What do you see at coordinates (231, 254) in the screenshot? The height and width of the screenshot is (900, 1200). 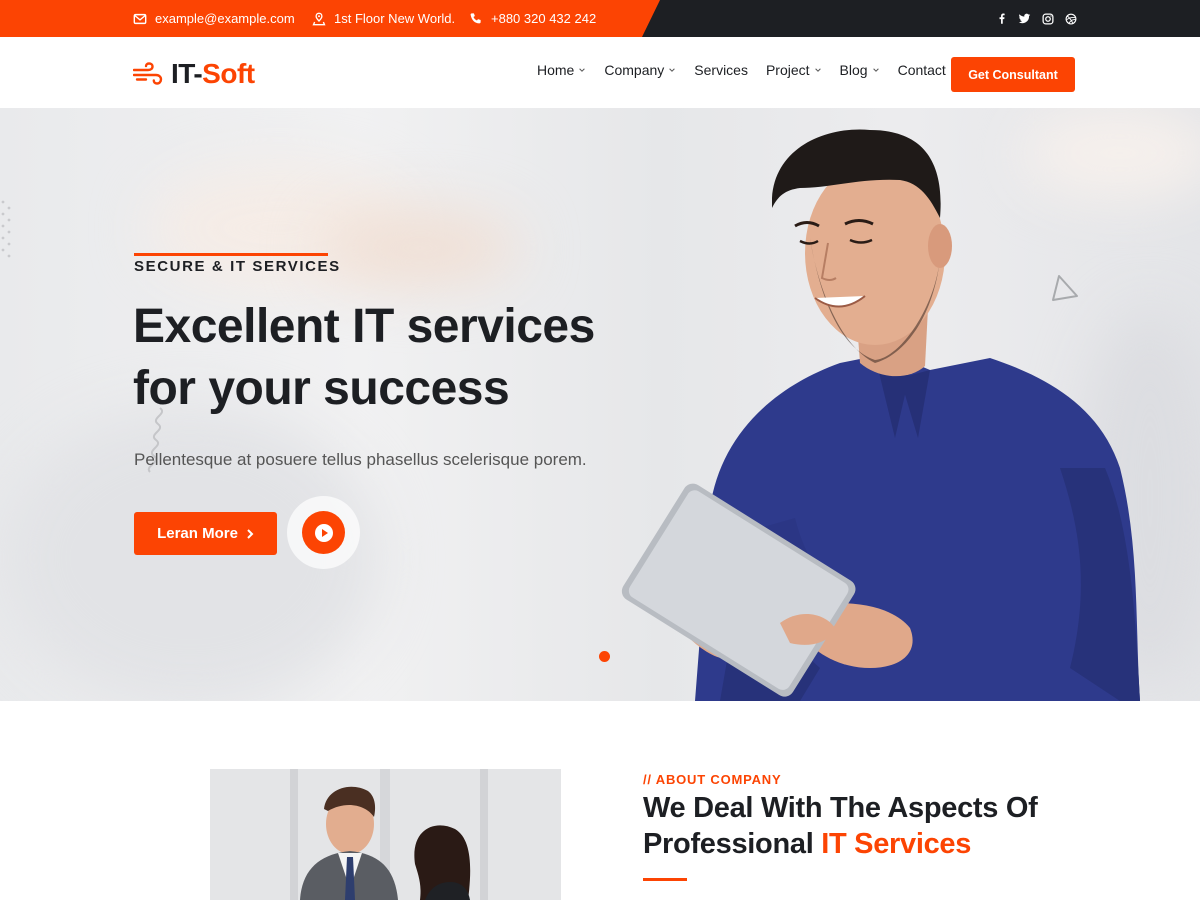 I see `eyebrow-accent-line` at bounding box center [231, 254].